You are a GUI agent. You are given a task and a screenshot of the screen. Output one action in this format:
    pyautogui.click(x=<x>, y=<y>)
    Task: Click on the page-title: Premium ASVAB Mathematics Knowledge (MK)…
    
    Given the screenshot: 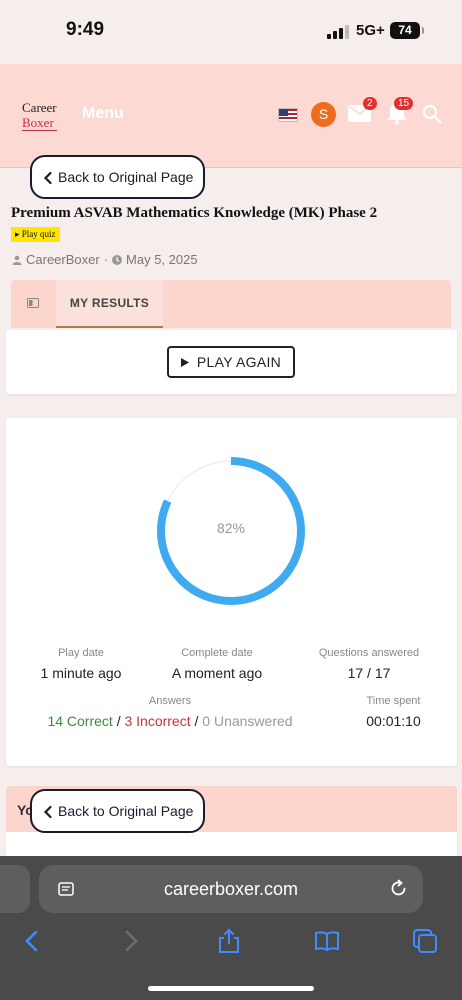 What is the action you would take?
    pyautogui.click(x=194, y=213)
    